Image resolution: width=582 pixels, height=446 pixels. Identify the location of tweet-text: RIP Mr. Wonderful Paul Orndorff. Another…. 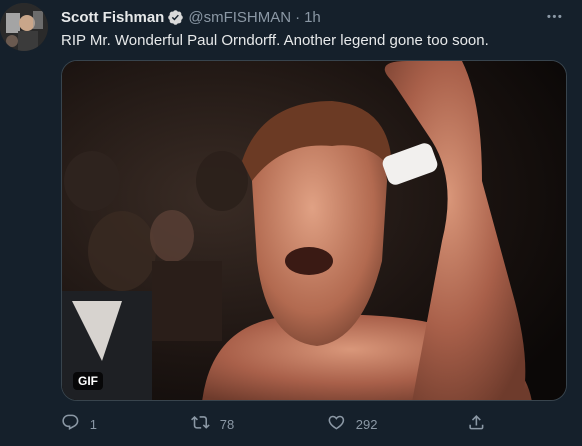
(275, 40).